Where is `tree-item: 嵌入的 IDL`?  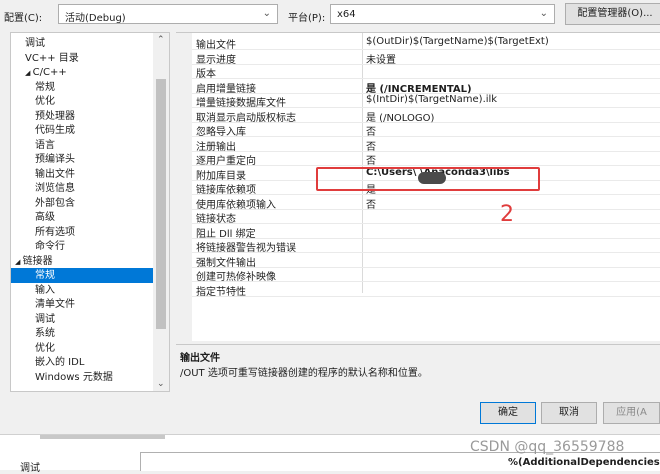 tree-item: 嵌入的 IDL is located at coordinates (82, 362).